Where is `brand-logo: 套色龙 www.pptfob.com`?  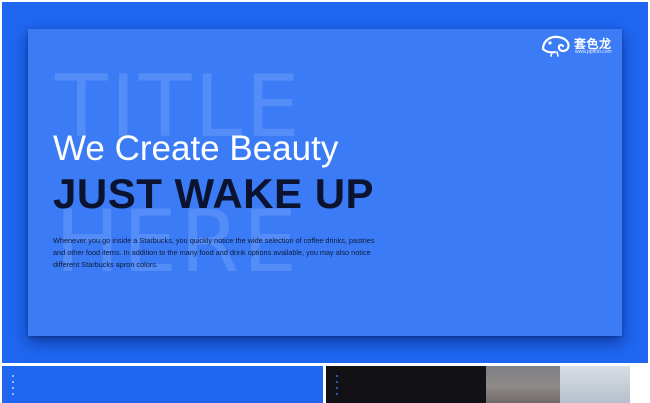
brand-logo: 套色龙 www.pptfob.com is located at coordinates (580, 45).